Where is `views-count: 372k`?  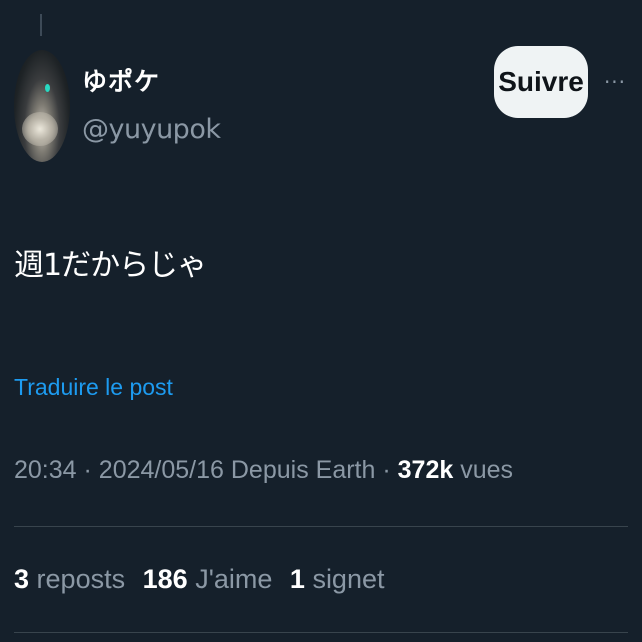
views-count: 372k is located at coordinates (425, 470).